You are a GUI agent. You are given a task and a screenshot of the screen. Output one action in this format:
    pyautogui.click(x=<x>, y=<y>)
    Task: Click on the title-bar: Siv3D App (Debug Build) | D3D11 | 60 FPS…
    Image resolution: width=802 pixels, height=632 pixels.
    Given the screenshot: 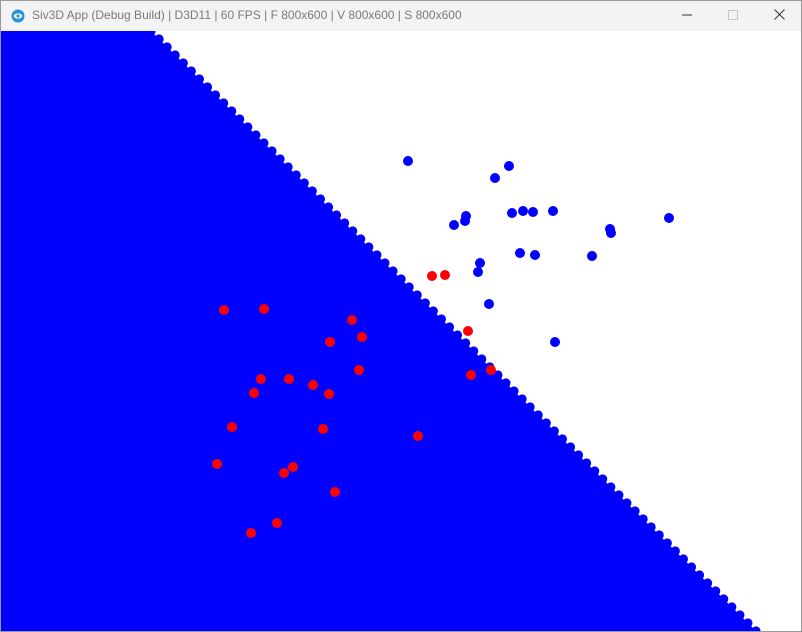 What is the action you would take?
    pyautogui.click(x=401, y=16)
    